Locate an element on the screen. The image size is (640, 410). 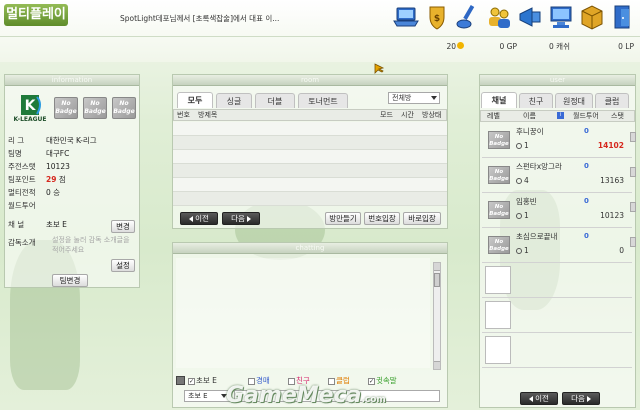
room-prev-button: 이전 is located at coordinates (199, 218).